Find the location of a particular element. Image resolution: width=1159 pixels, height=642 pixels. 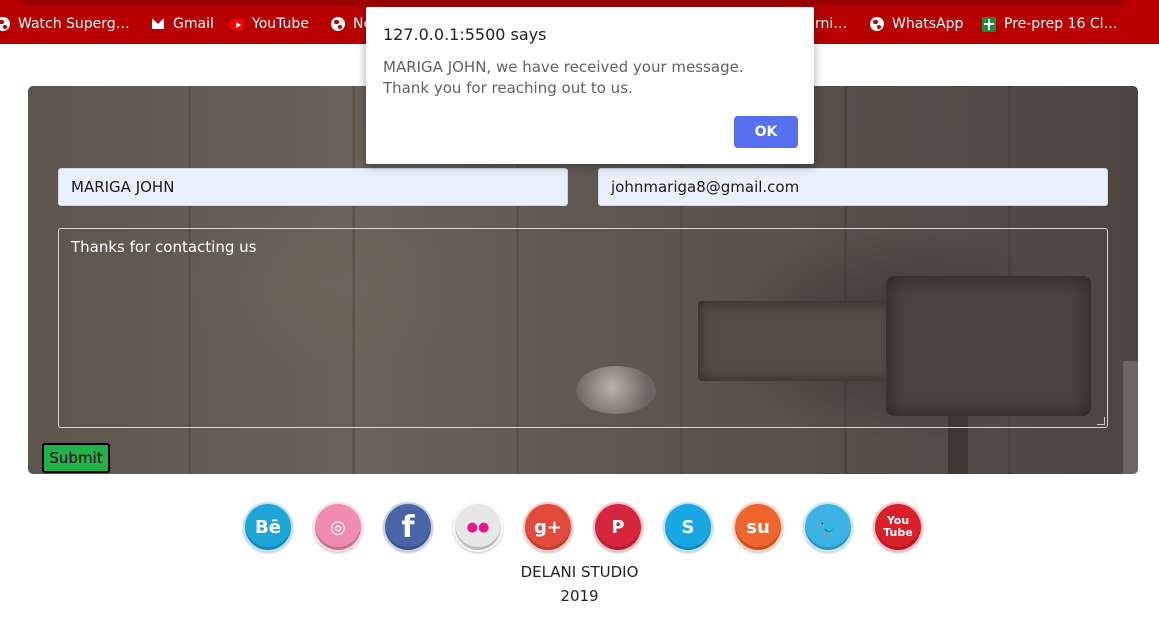

behance-icon: Bē is located at coordinates (268, 527).